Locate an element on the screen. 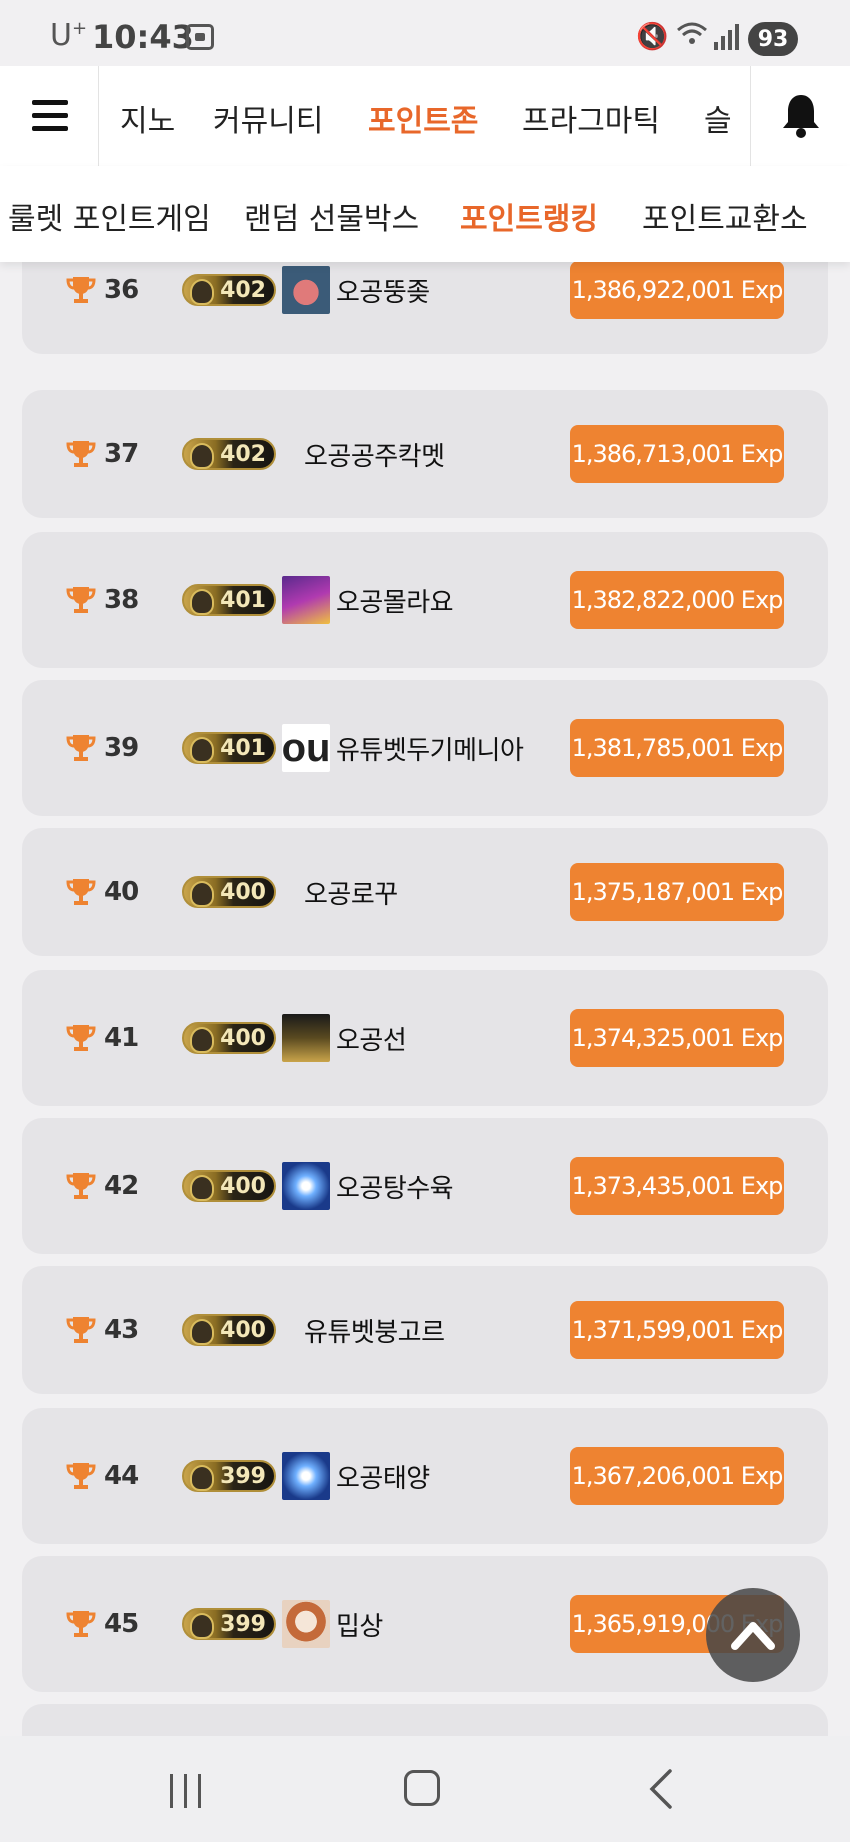 This screenshot has width=850, height=1842. tab-slot: 슬 is located at coordinates (718, 118).